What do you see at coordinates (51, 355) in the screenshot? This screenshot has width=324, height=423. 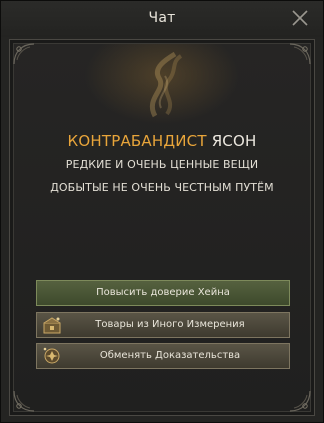 I see `emblem-icon` at bounding box center [51, 355].